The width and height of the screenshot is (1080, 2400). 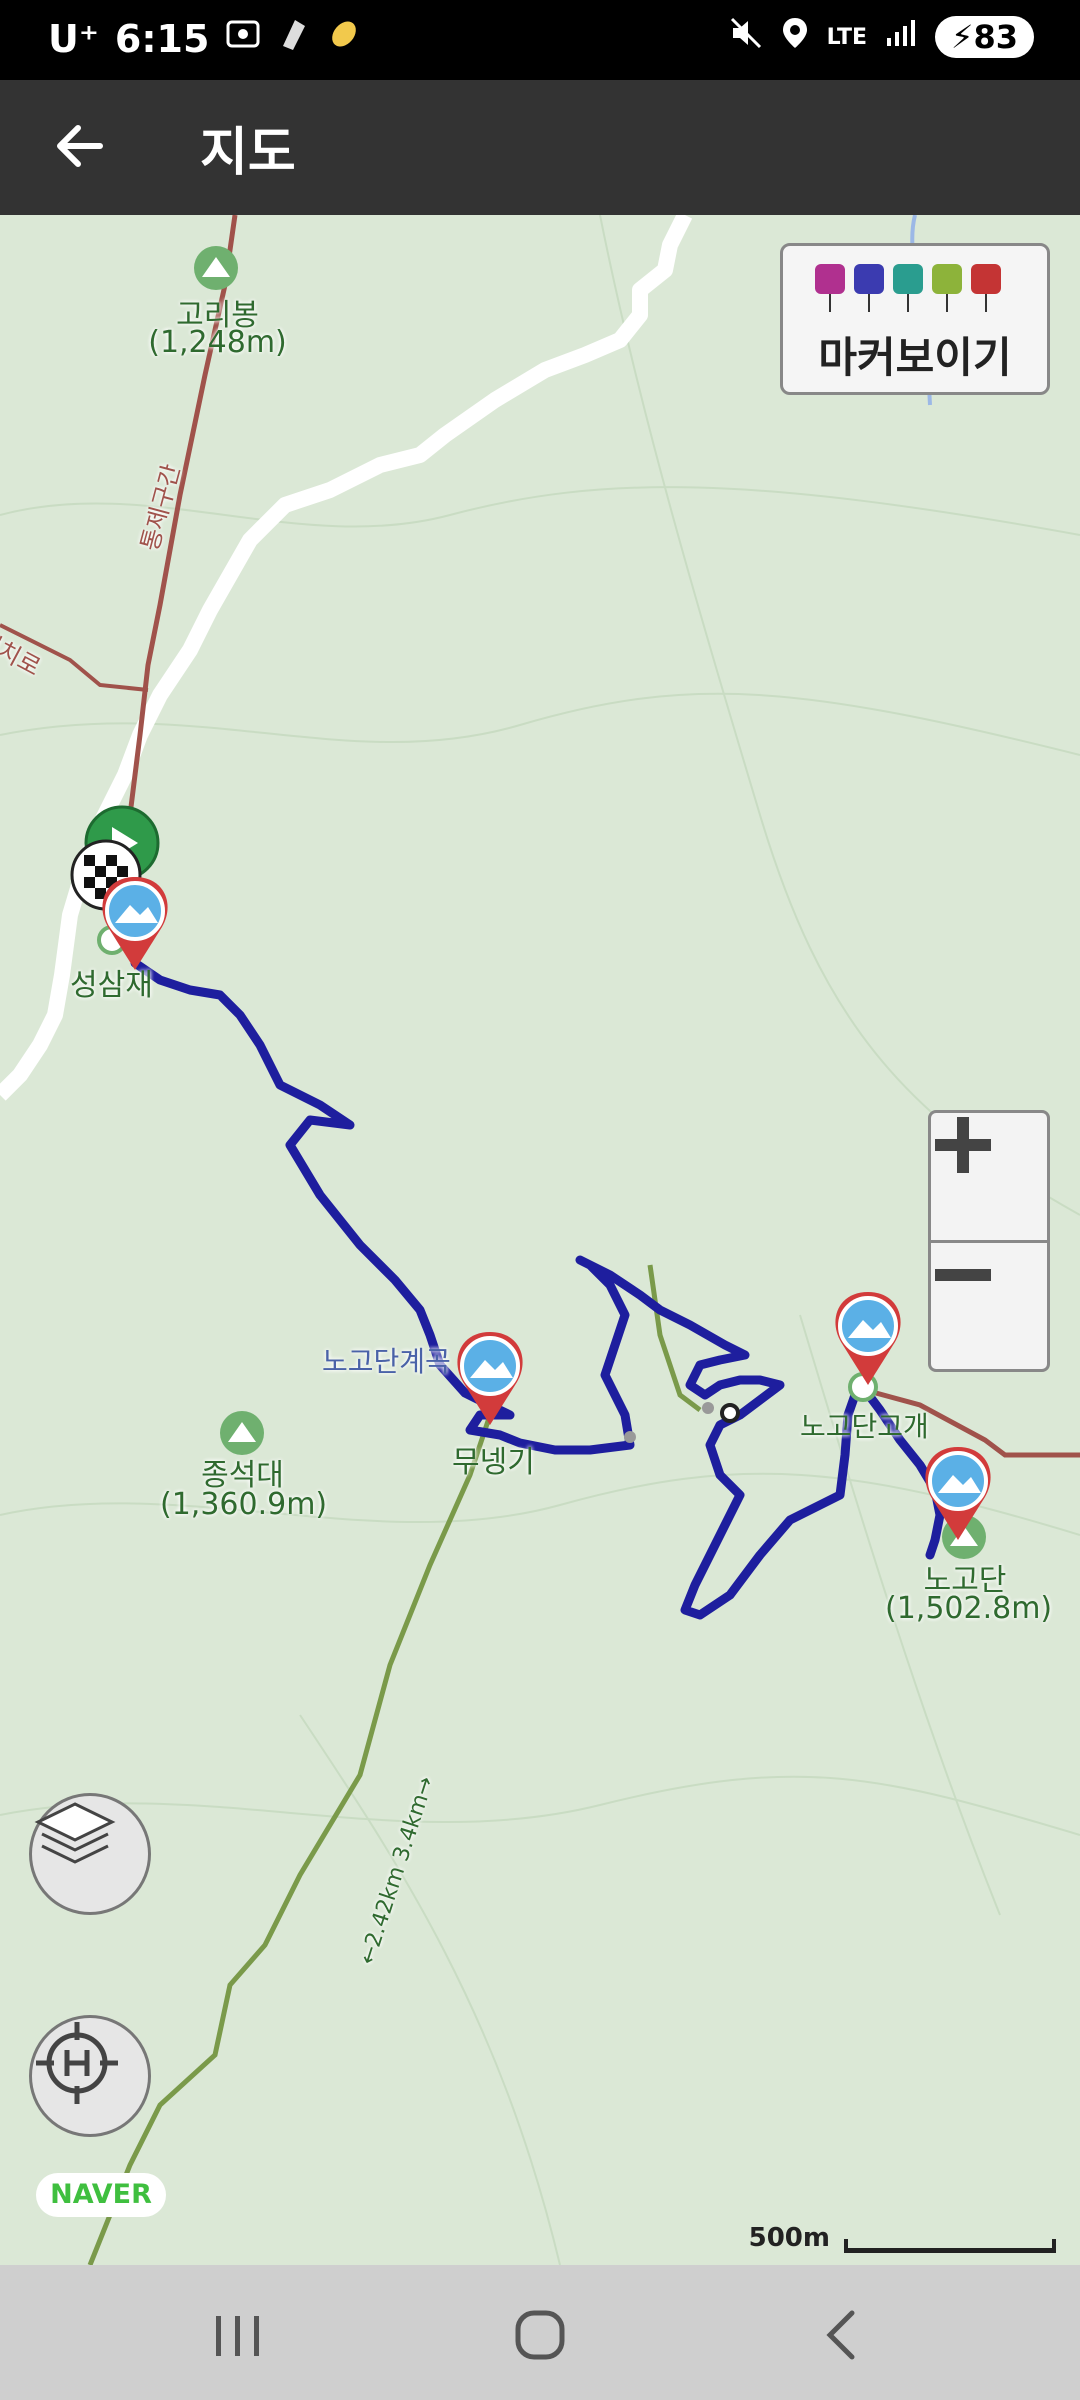 What do you see at coordinates (101, 2195) in the screenshot?
I see `naver-logo: NAVER` at bounding box center [101, 2195].